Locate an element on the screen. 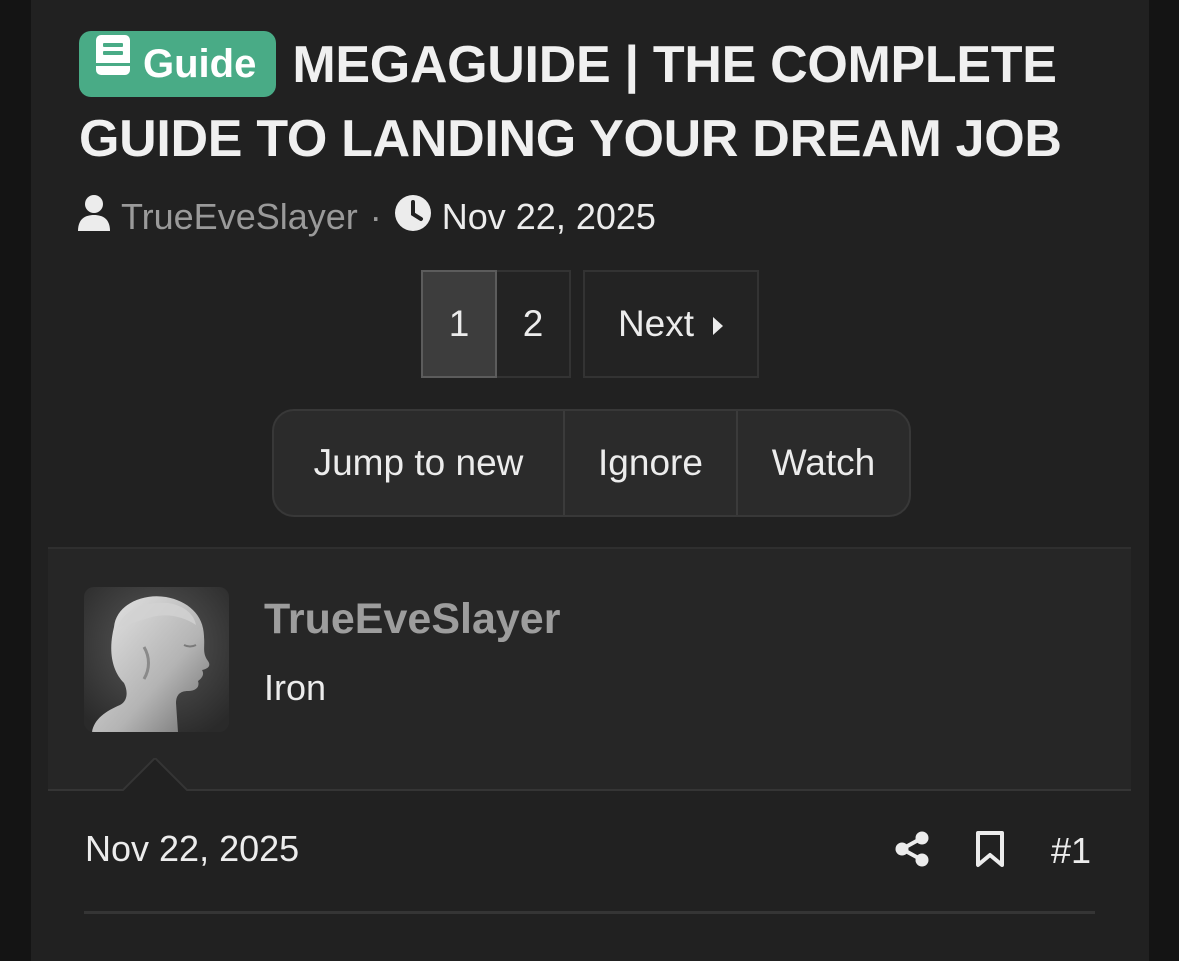  avatar is located at coordinates (156, 659).